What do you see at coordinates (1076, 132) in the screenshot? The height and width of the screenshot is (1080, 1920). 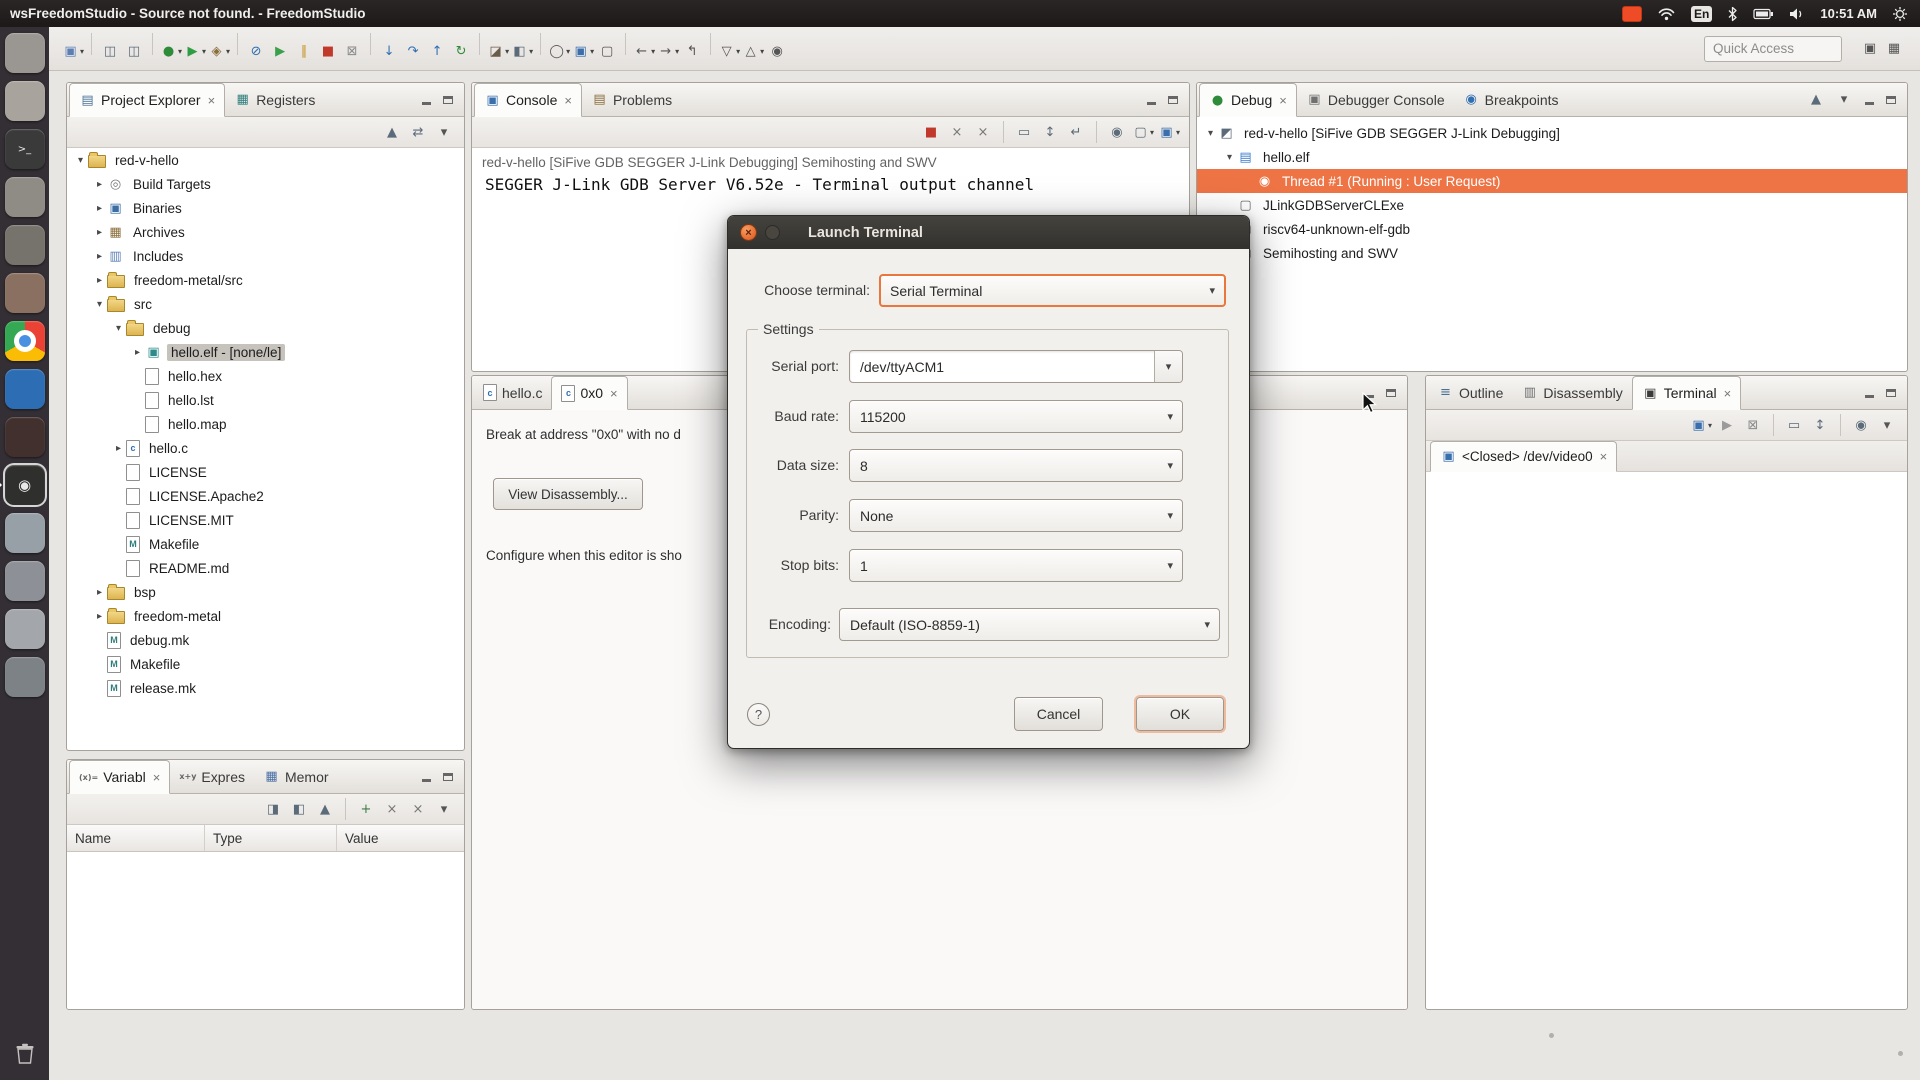 I see `word-wrap-button: ↵` at bounding box center [1076, 132].